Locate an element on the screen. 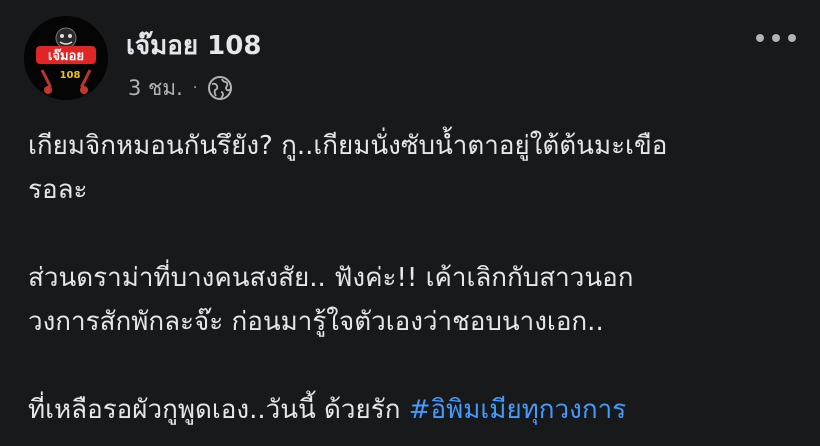 This screenshot has width=820, height=446. hashtag-link: #อิพิมเมียทุกวงการ is located at coordinates (517, 410).